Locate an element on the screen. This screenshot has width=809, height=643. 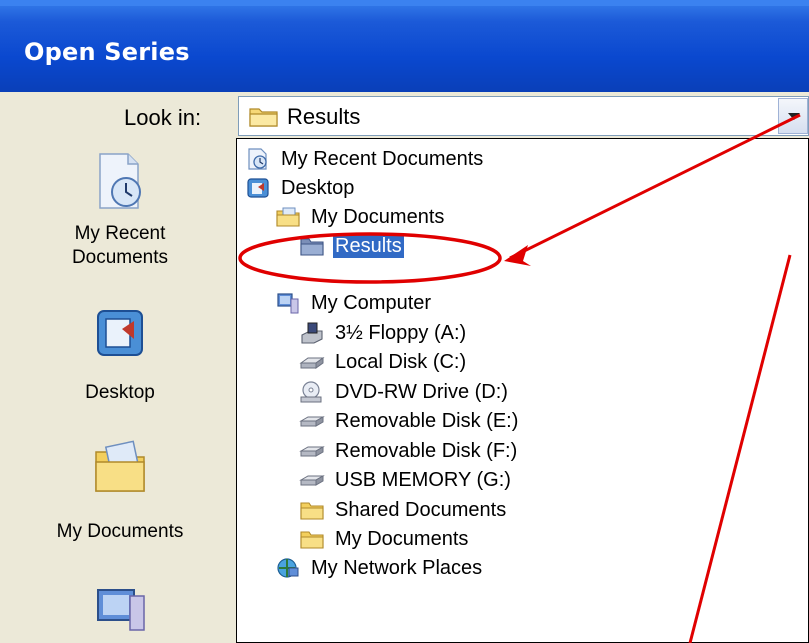
place-desktop: Desktop is located at coordinates (120, 355).